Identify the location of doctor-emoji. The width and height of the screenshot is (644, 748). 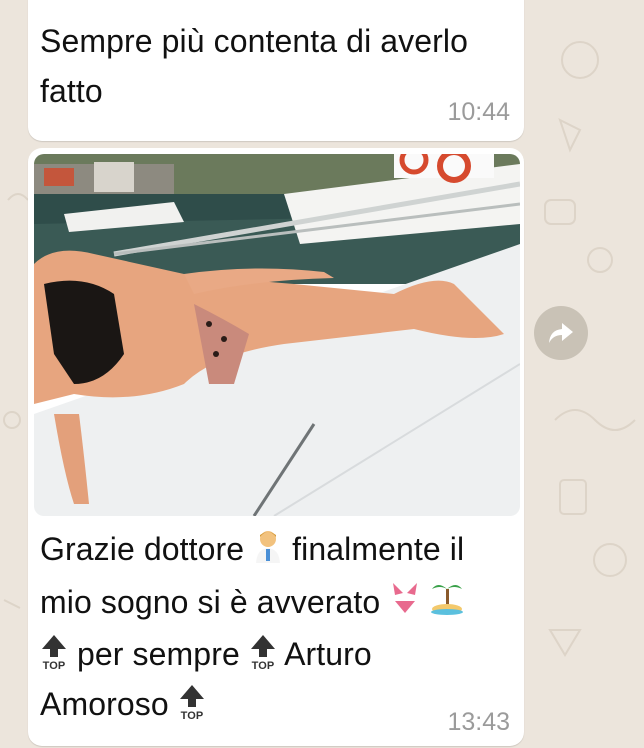
(268, 552).